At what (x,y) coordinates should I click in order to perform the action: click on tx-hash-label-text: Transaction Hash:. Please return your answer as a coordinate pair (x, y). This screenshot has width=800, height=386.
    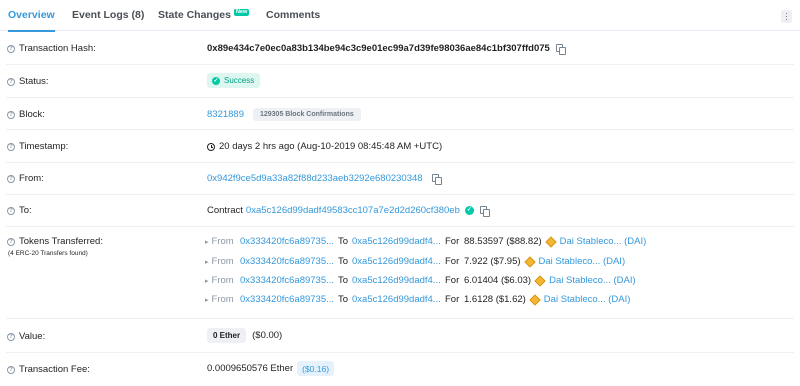
    Looking at the image, I should click on (57, 48).